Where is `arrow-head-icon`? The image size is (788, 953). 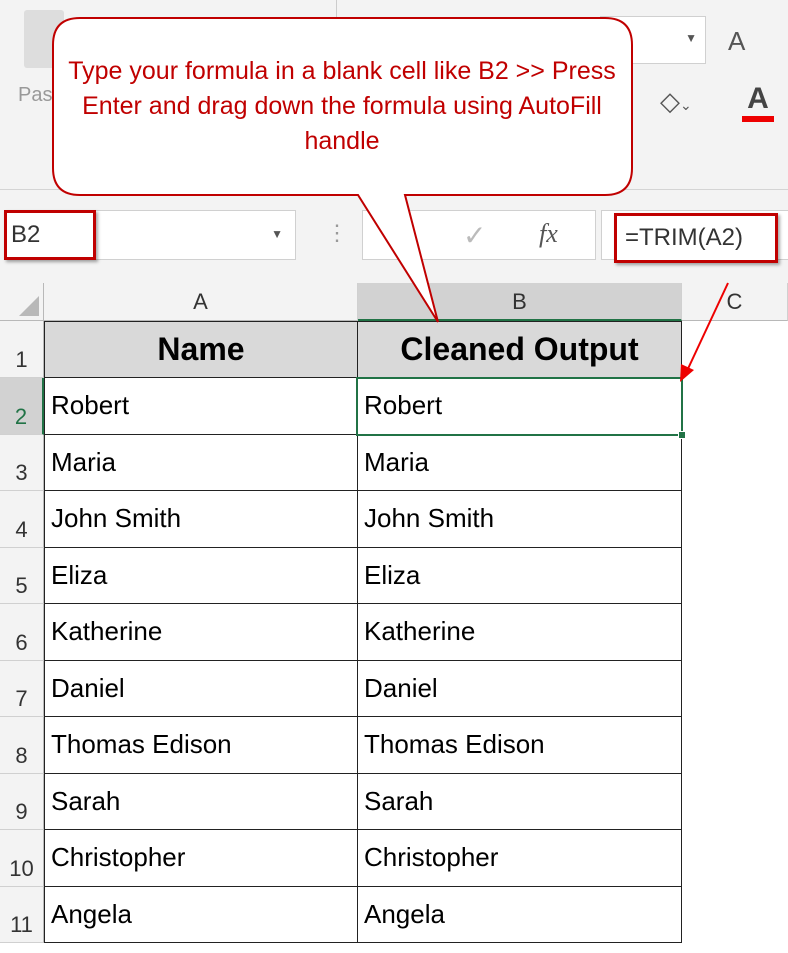
arrow-head-icon is located at coordinates (687, 373).